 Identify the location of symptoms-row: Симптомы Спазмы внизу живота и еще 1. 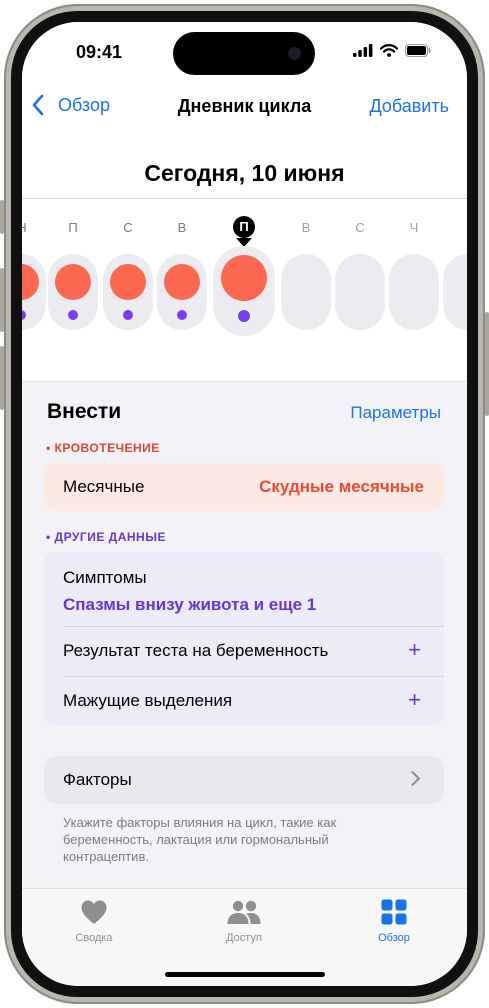
(244, 589).